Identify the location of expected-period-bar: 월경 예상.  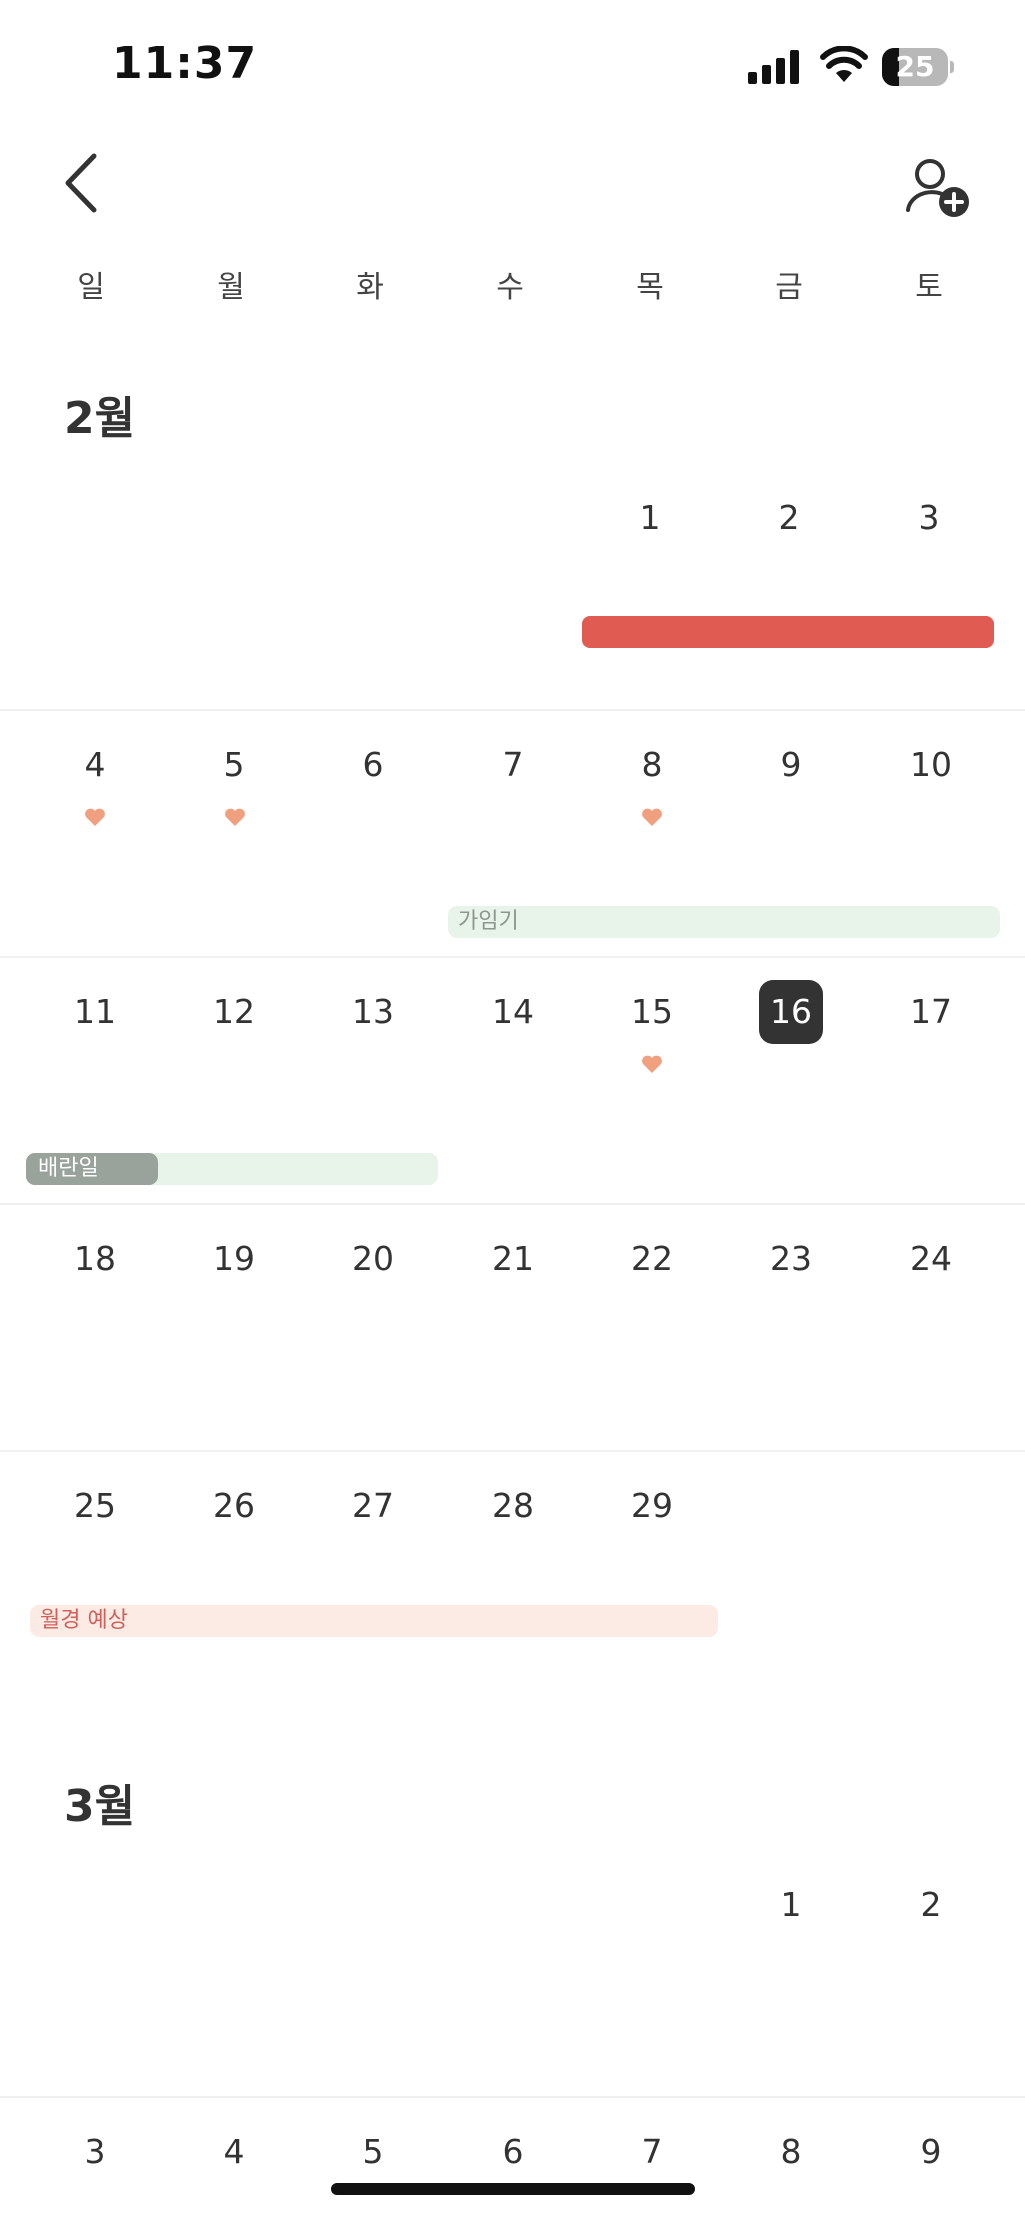
(374, 1621).